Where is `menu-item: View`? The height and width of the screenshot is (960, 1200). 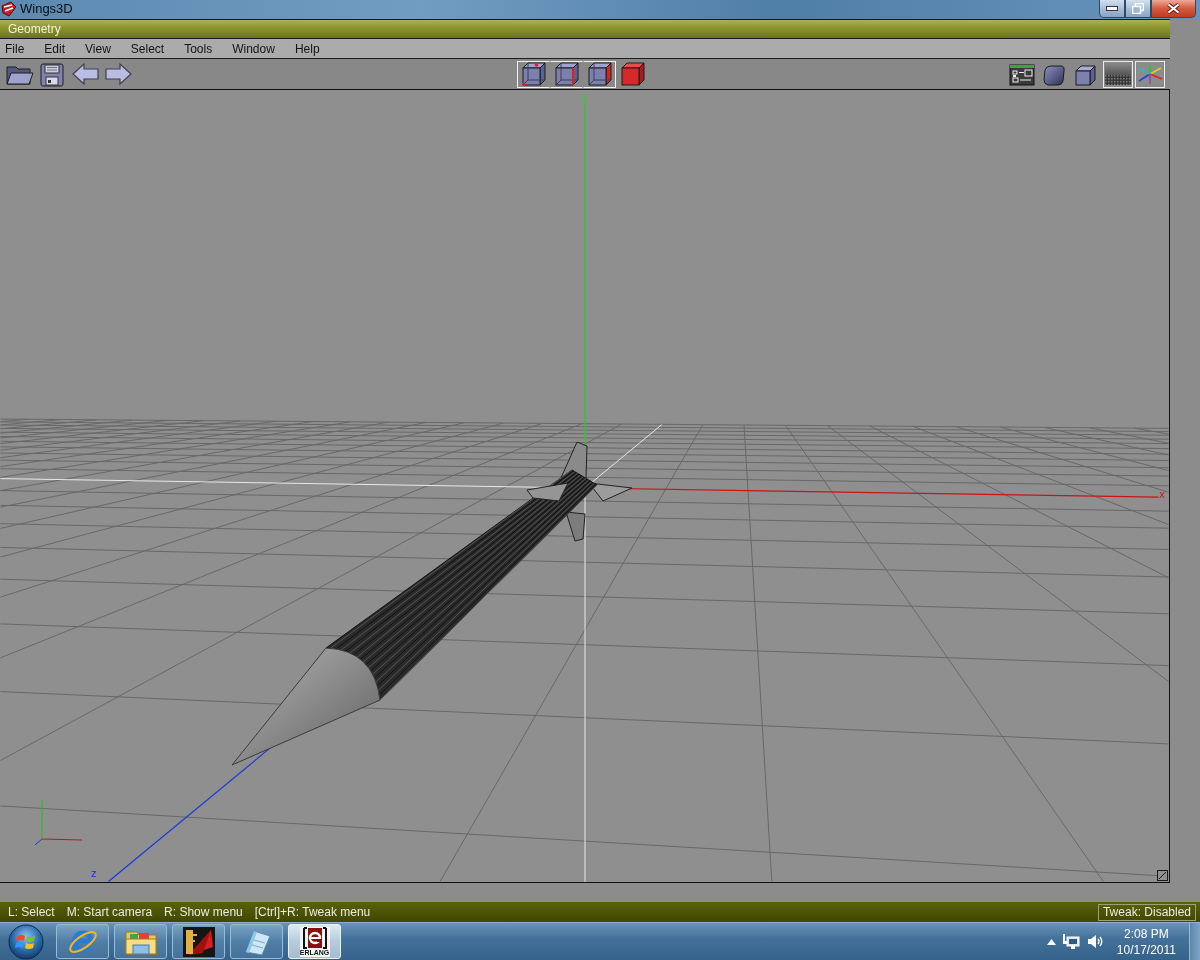
menu-item: View is located at coordinates (98, 48).